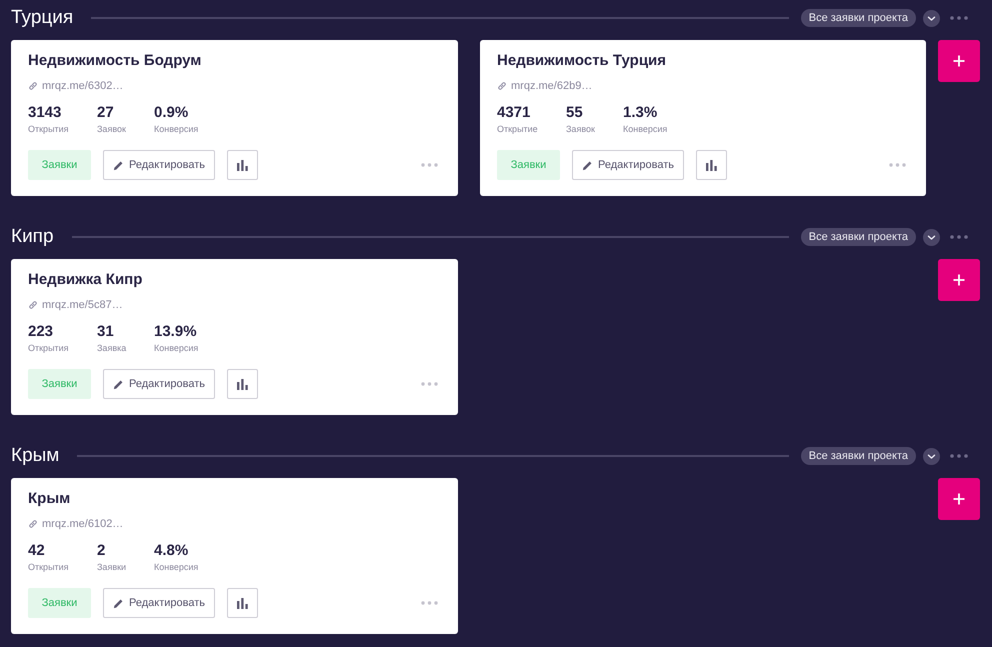 This screenshot has width=992, height=647. I want to click on stat-value: 31, so click(105, 332).